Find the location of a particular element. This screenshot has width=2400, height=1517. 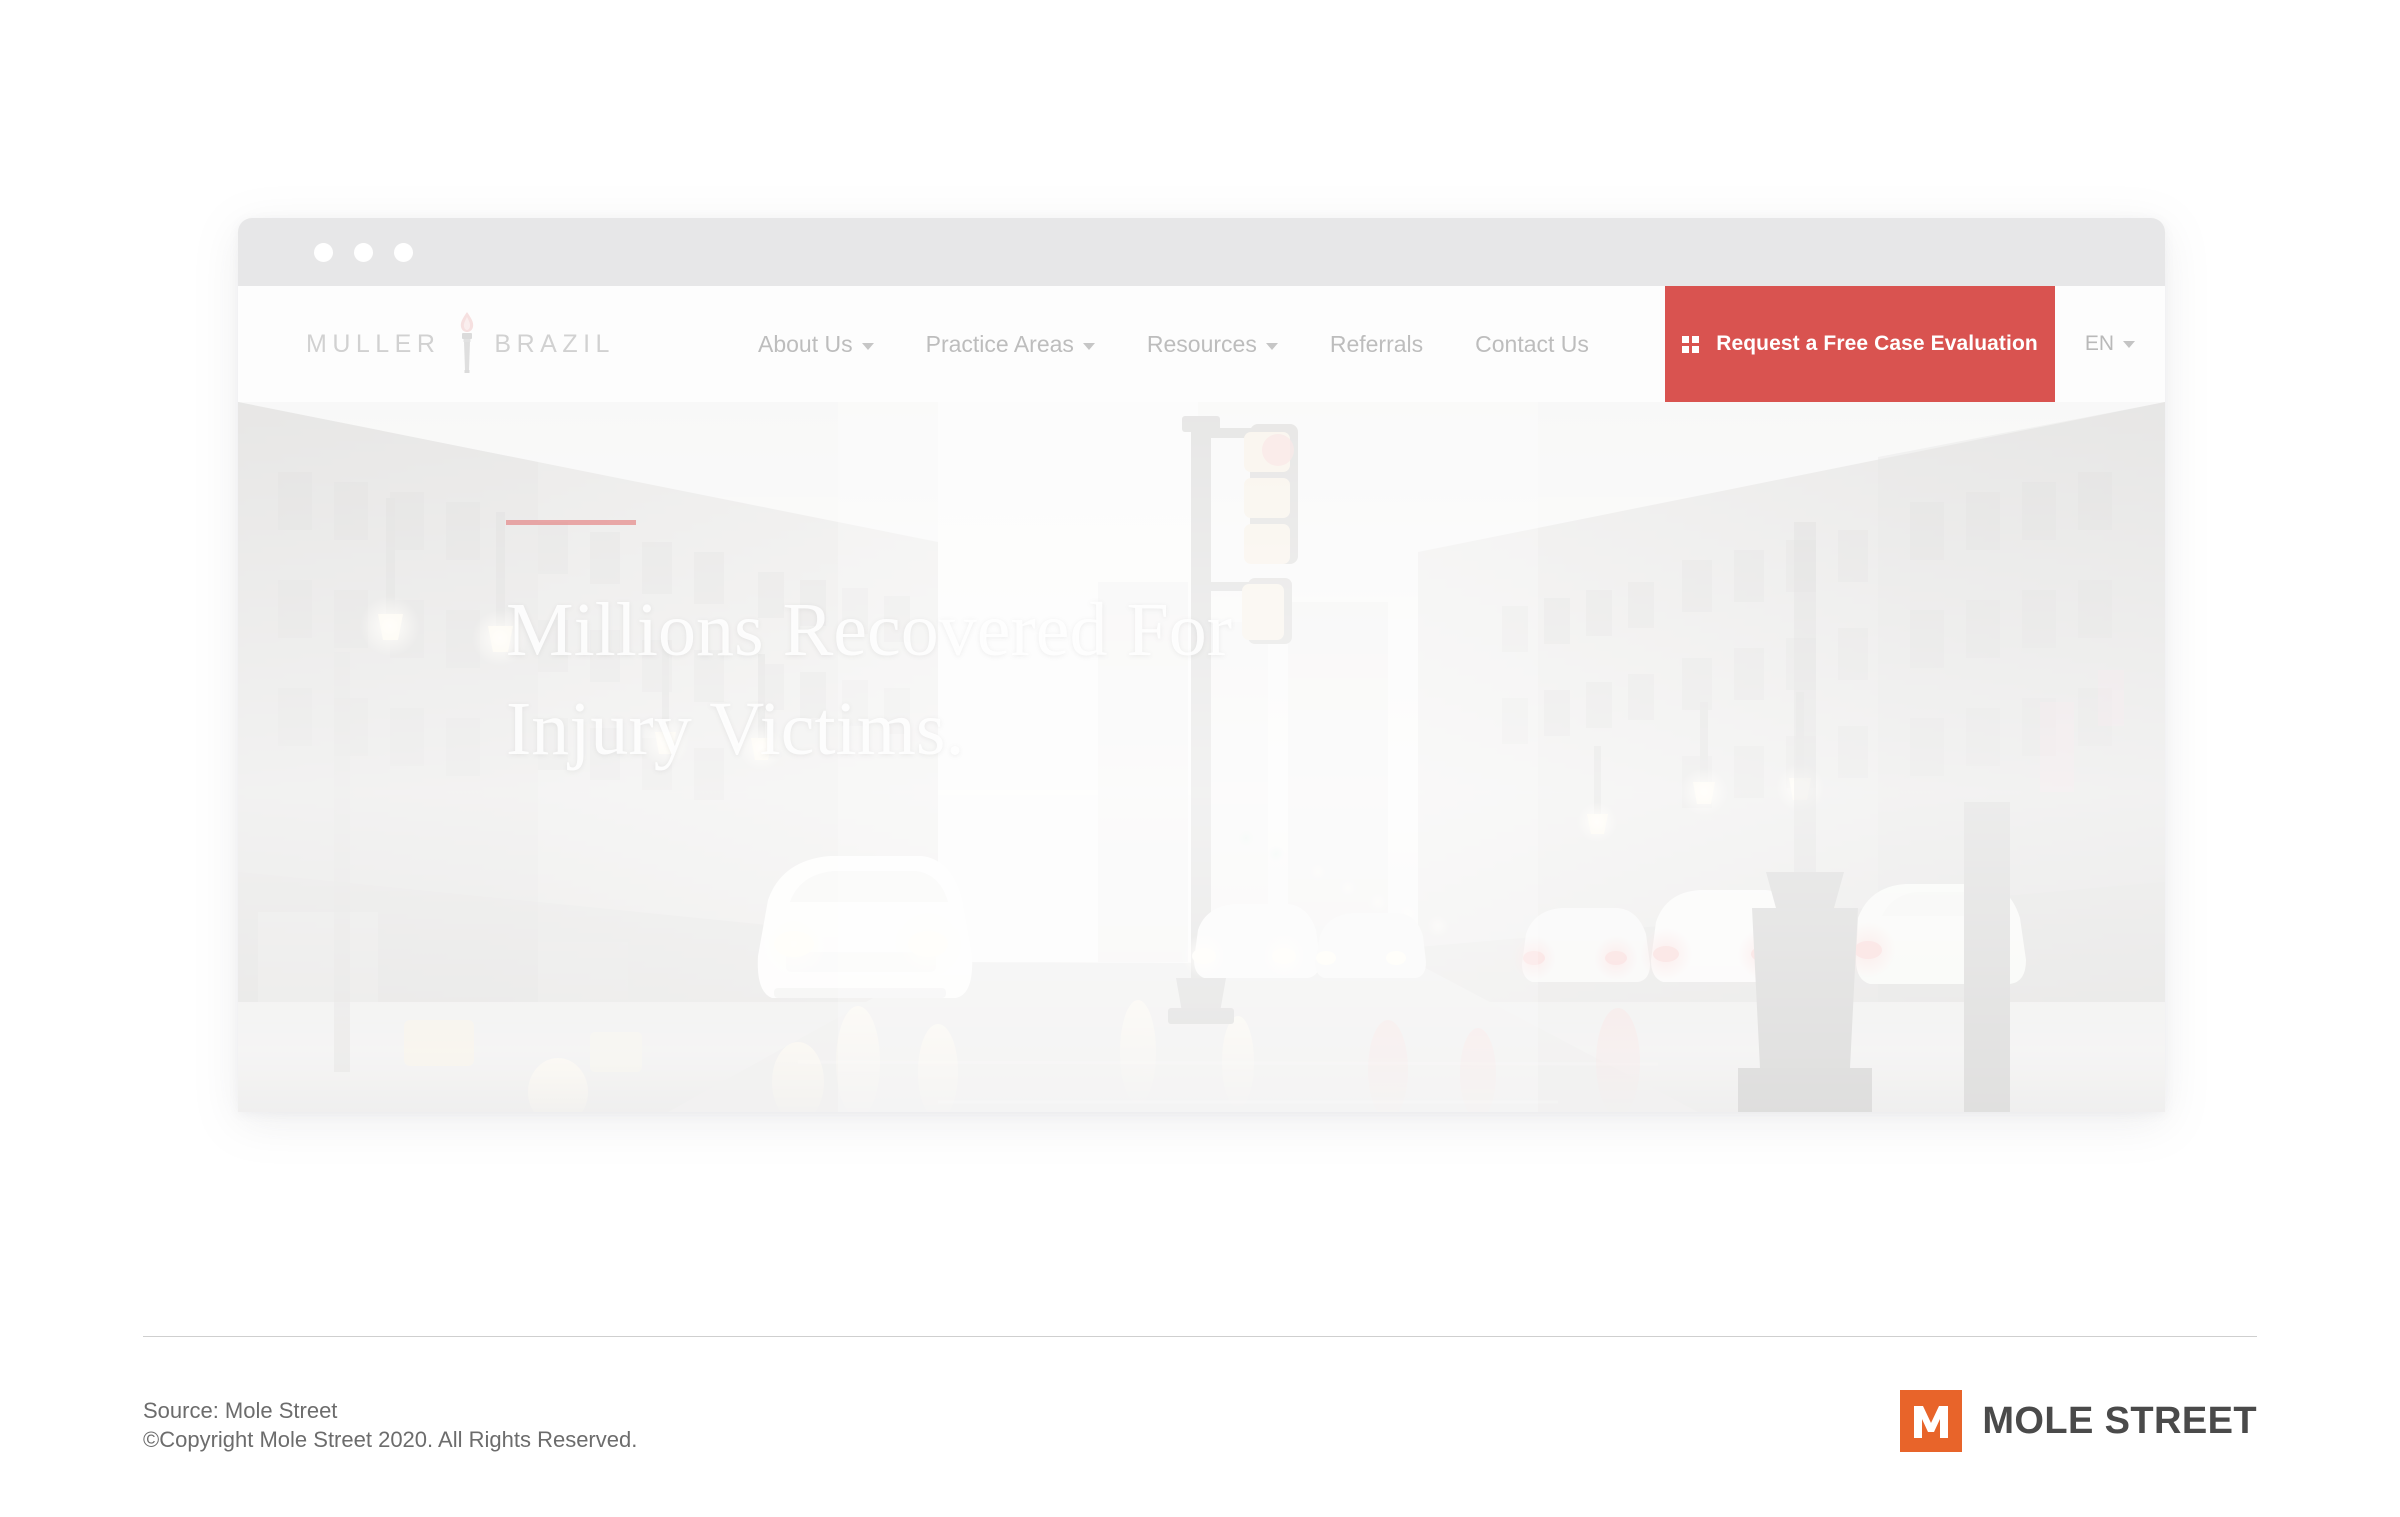

request-free-case-evaluation-button: Request a Free Case Evaluation is located at coordinates (1860, 344).